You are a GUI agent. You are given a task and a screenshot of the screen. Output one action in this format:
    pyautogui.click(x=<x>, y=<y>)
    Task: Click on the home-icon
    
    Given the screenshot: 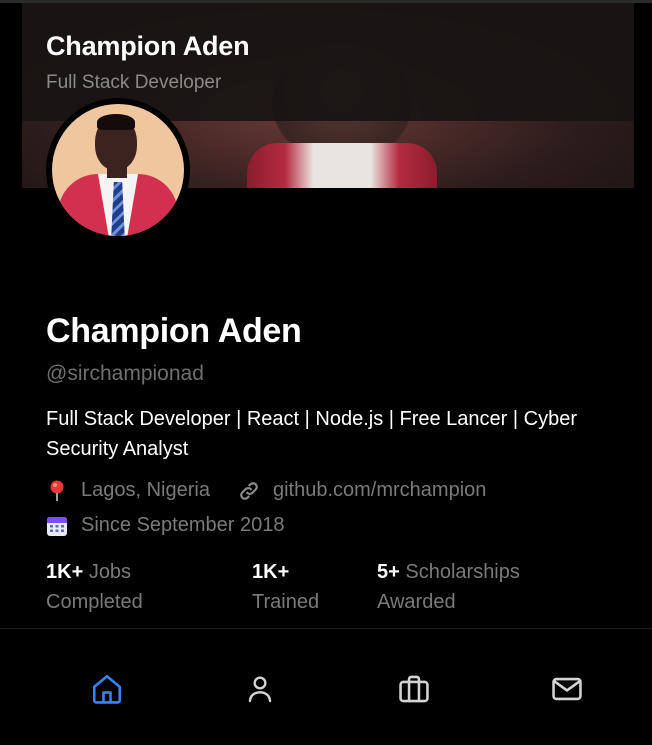 What is the action you would take?
    pyautogui.click(x=107, y=689)
    